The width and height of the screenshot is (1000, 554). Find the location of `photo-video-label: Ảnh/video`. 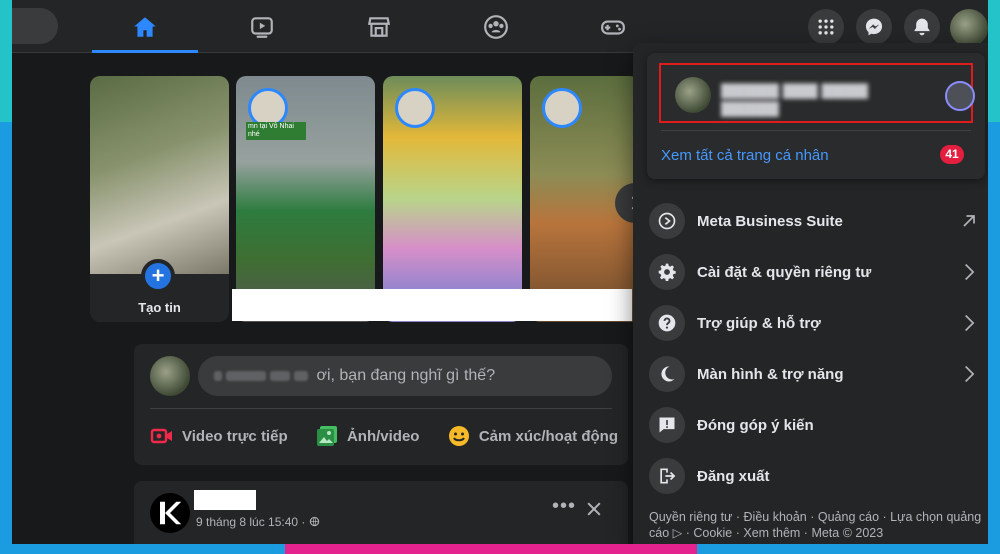

photo-video-label: Ảnh/video is located at coordinates (383, 436).